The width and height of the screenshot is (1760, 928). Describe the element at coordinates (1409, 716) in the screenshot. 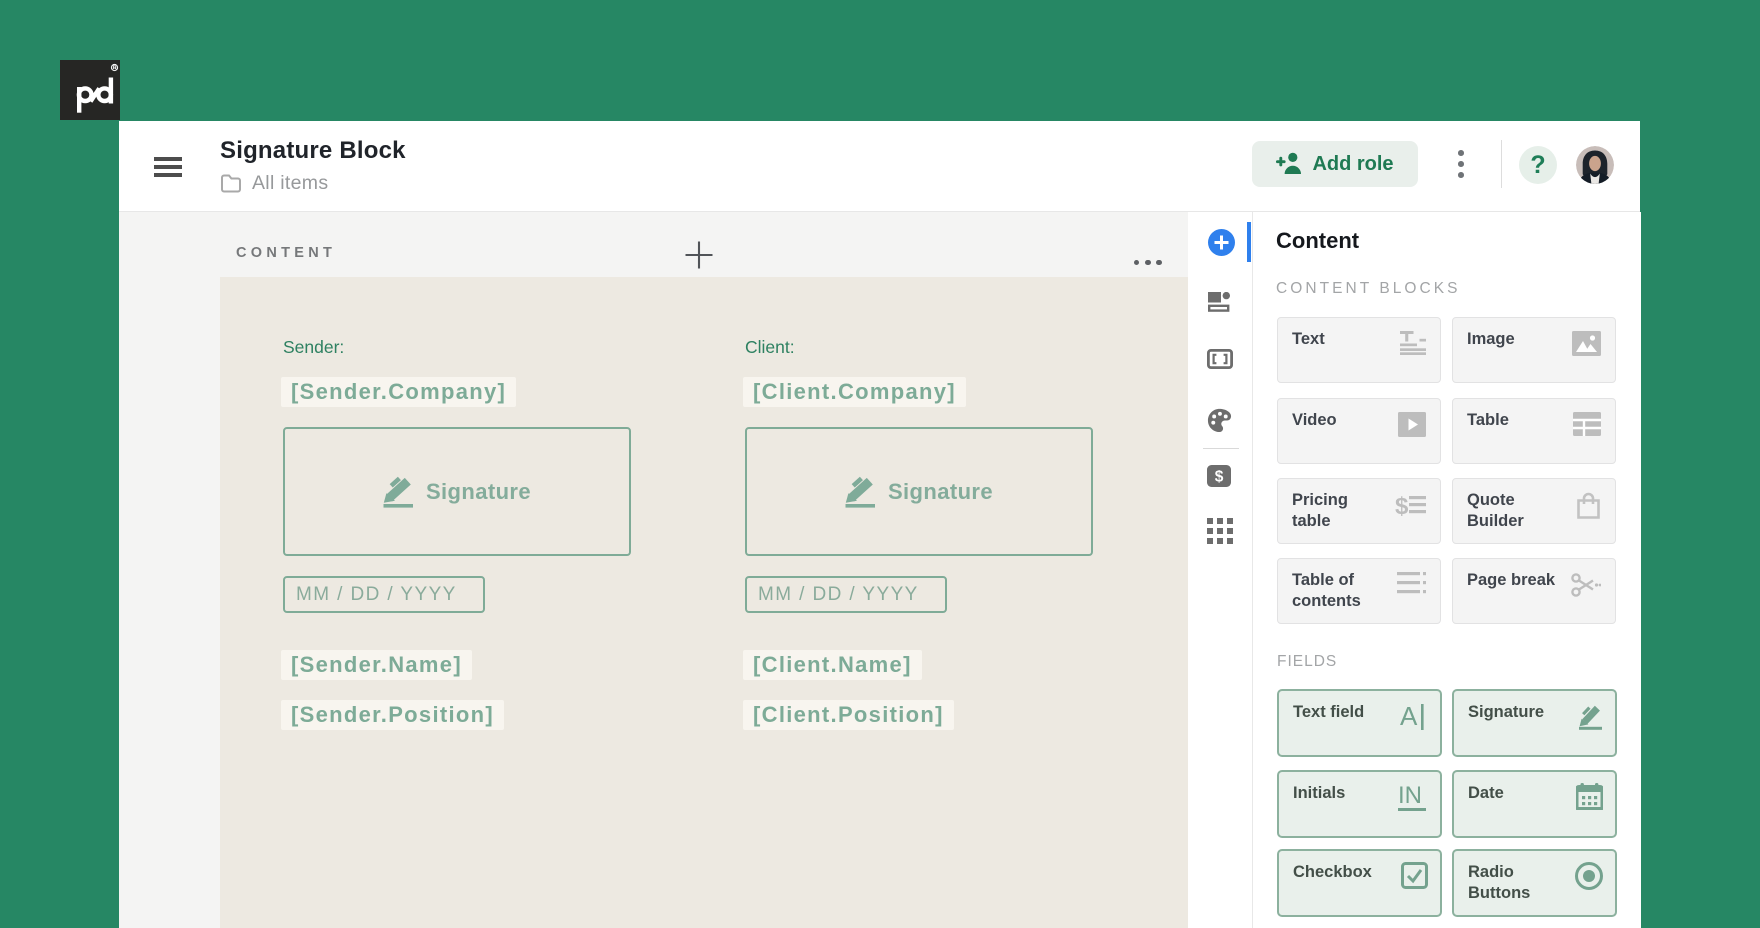

I see `svg-text: A` at that location.